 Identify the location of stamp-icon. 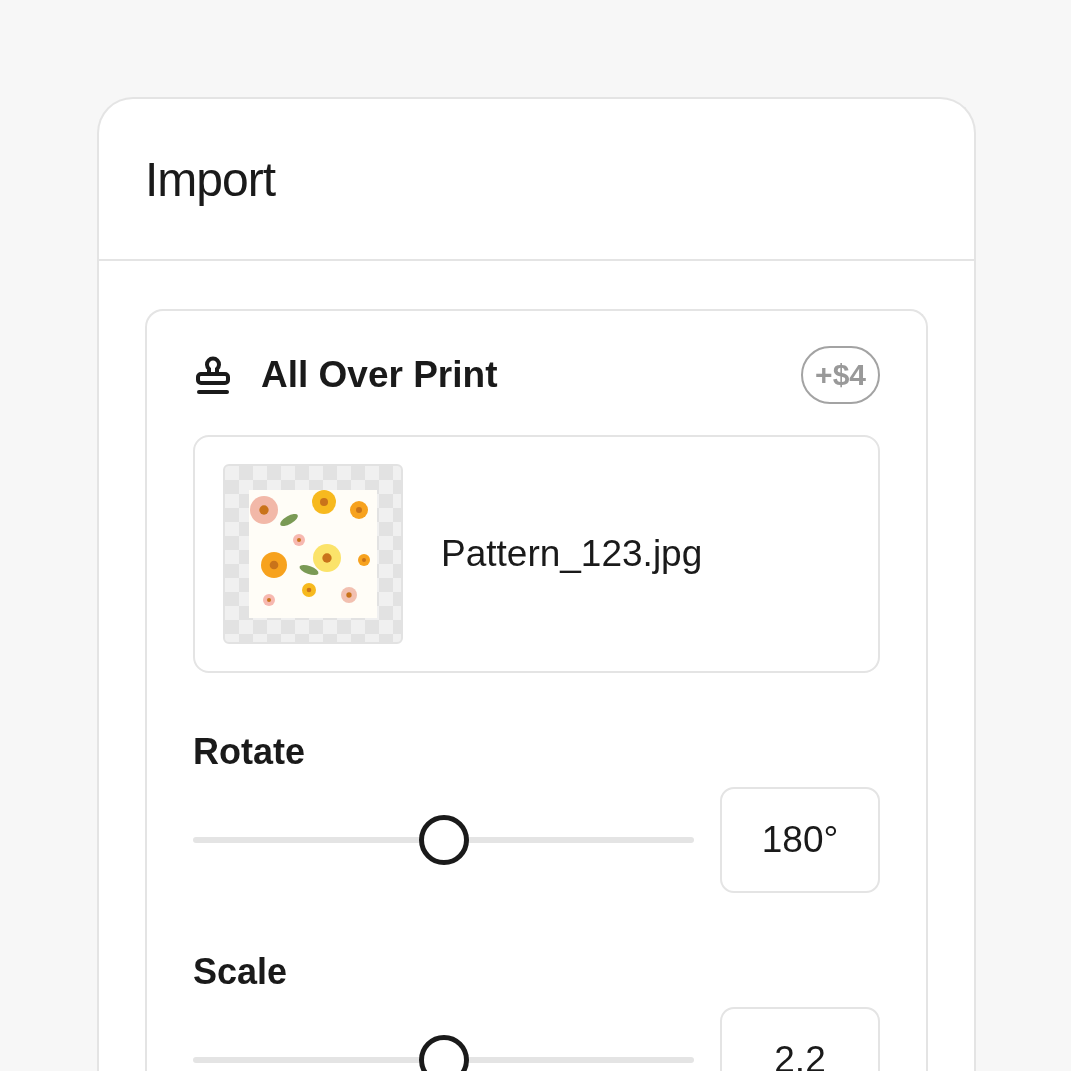
(213, 375).